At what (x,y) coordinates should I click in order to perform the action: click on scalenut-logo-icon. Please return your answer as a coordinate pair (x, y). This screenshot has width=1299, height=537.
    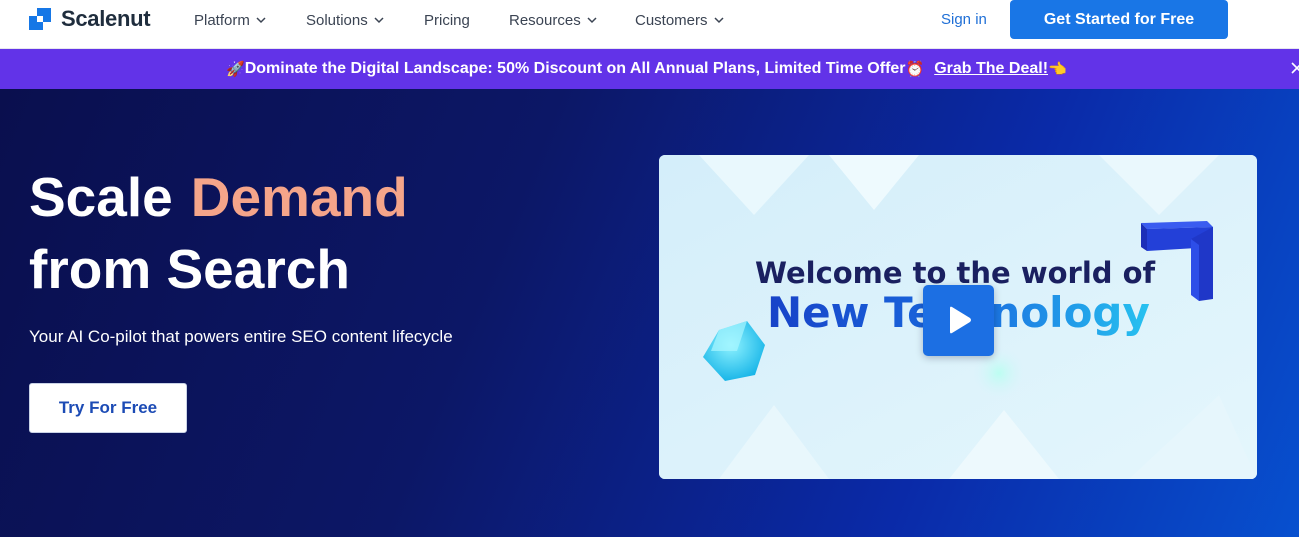
    Looking at the image, I should click on (40, 19).